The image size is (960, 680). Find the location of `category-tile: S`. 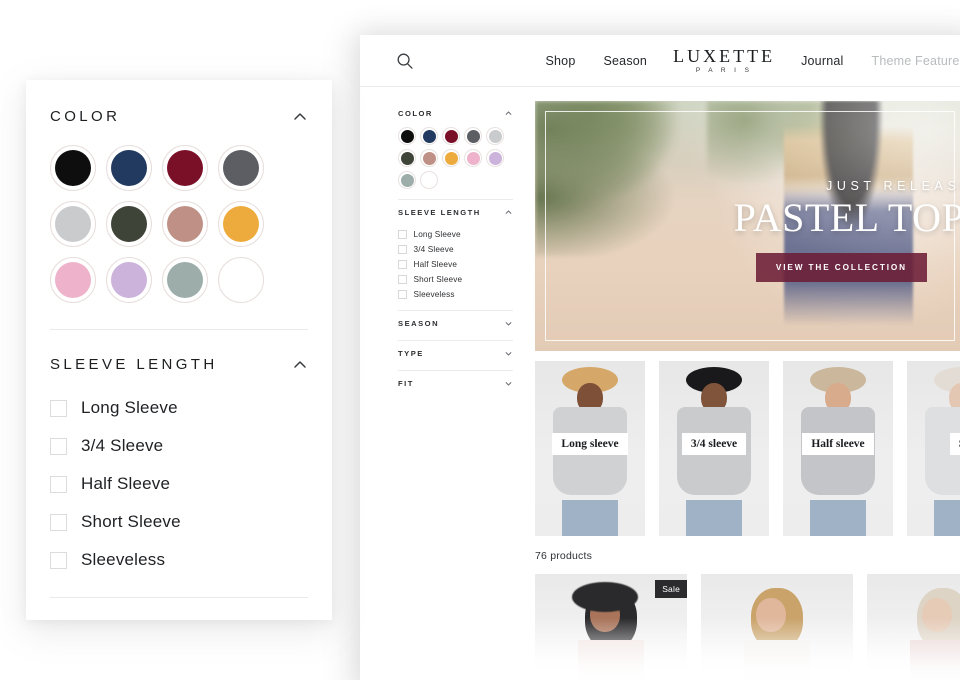

category-tile: S is located at coordinates (933, 448).